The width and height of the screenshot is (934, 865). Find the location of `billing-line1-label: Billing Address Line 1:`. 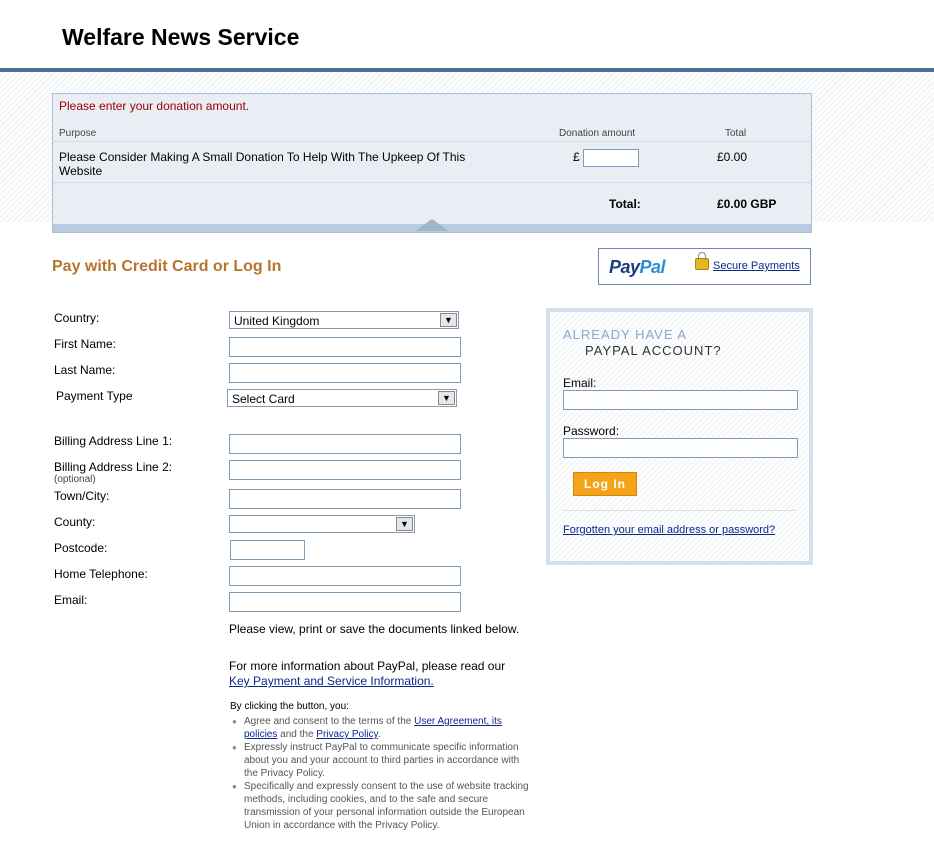

billing-line1-label: Billing Address Line 1: is located at coordinates (113, 441).